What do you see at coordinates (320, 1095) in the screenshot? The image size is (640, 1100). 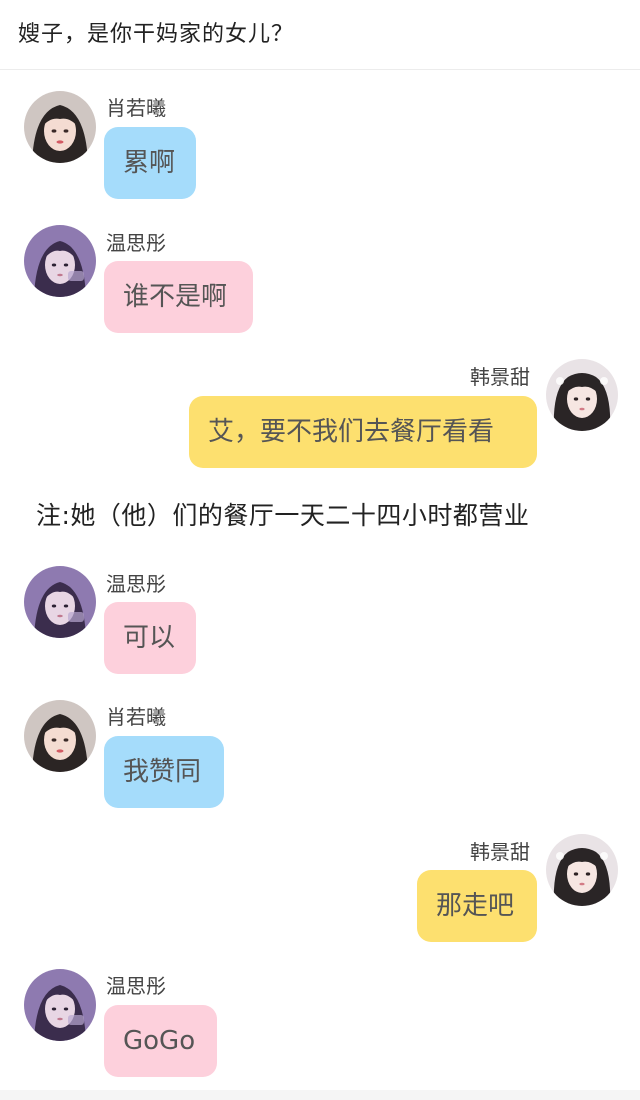 I see `bottom-divider` at bounding box center [320, 1095].